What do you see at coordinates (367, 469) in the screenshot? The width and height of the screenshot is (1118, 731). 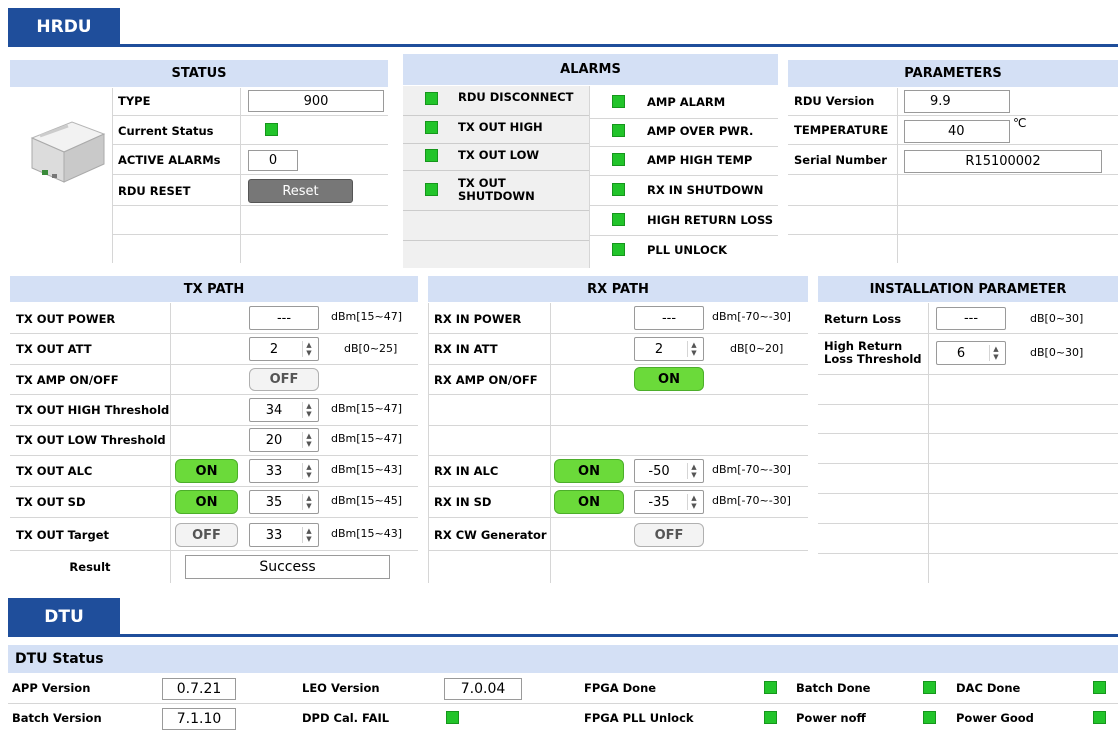 I see `tx-out-alc-unit: dBm[15~43]` at bounding box center [367, 469].